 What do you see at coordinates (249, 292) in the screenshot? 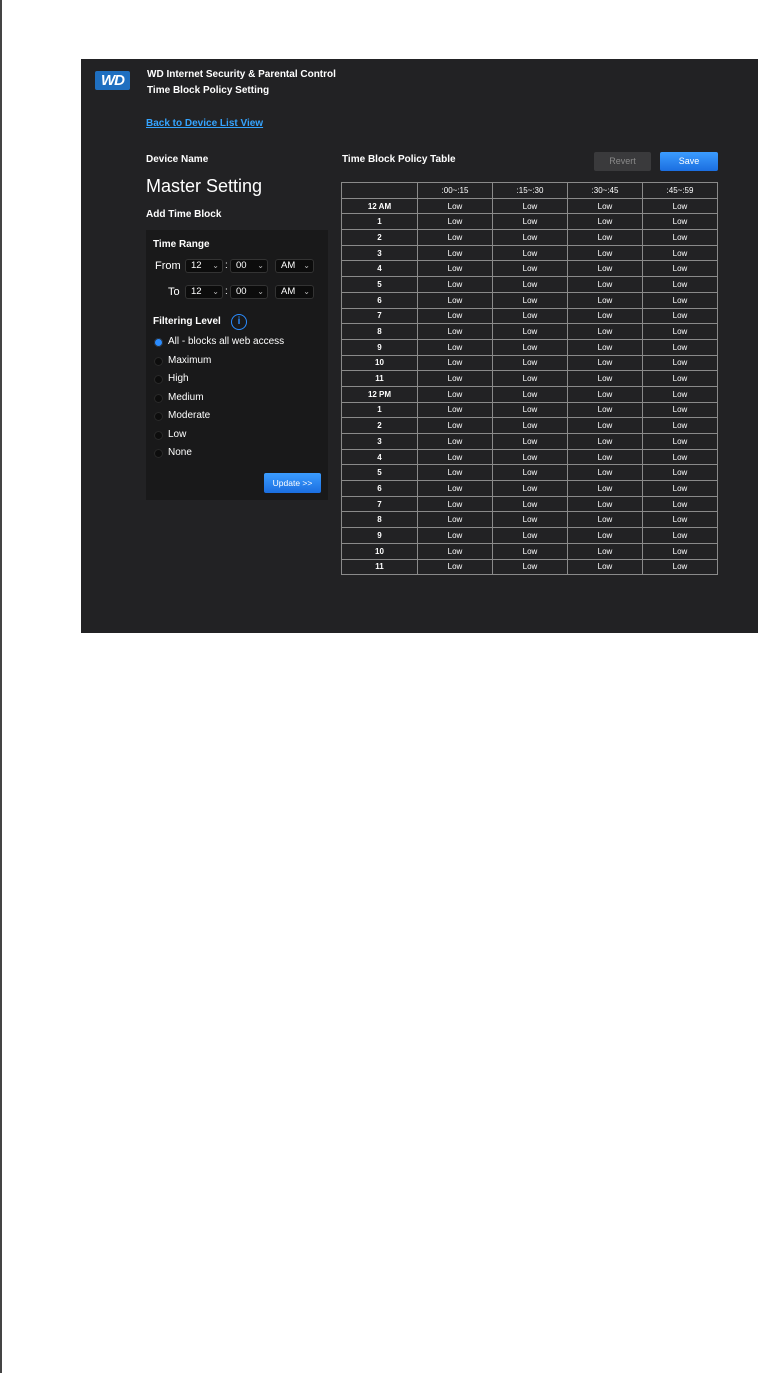
I see `to-minute-select: 00 ⌄` at bounding box center [249, 292].